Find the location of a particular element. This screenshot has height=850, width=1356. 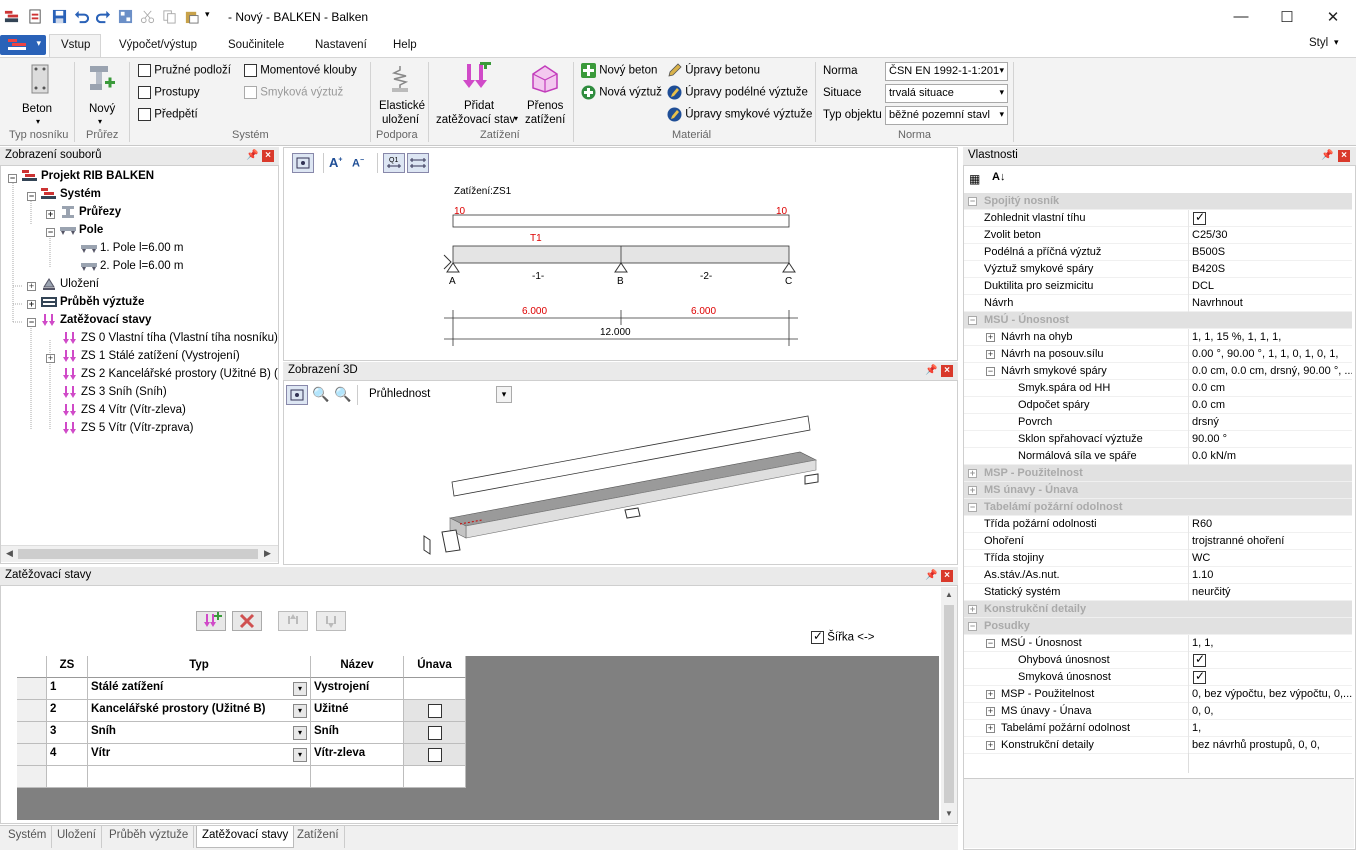

property-row: Odpočet spáry 0.0 cm is located at coordinates (1158, 405).